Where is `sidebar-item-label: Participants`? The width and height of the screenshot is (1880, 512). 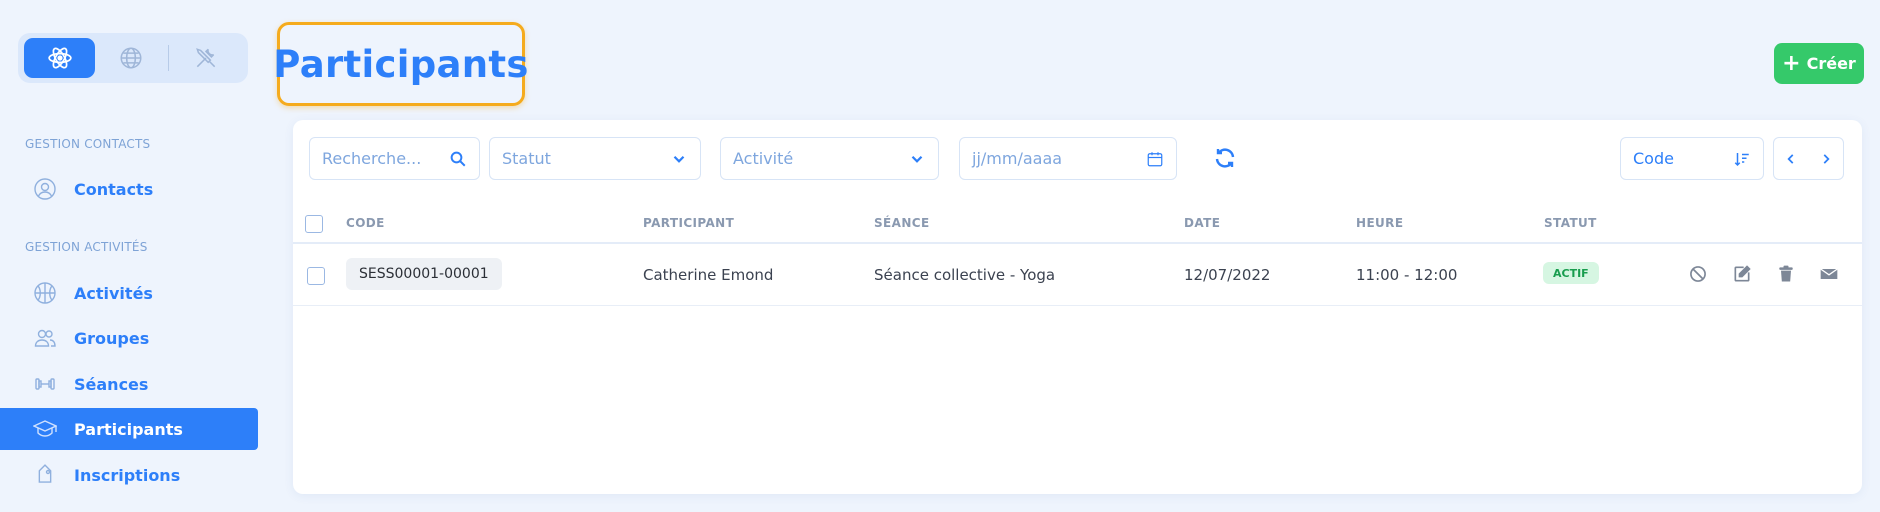
sidebar-item-label: Participants is located at coordinates (128, 429).